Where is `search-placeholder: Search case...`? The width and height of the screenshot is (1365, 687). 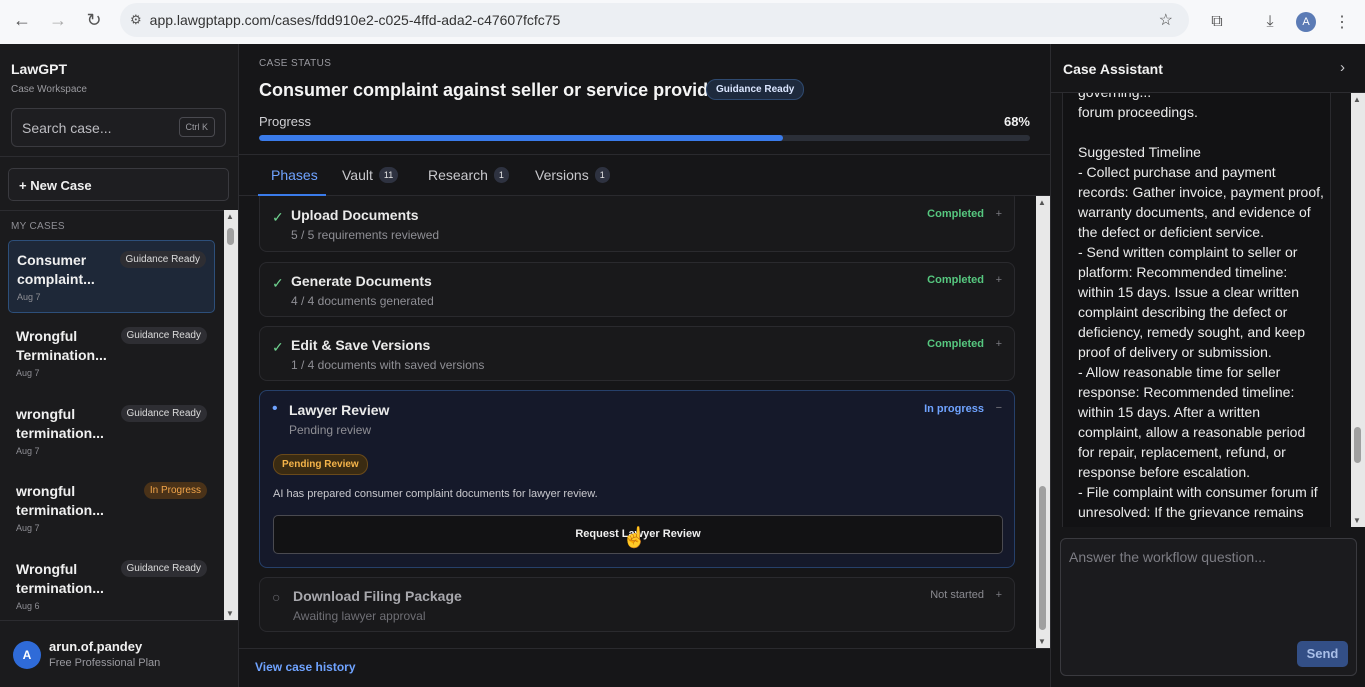 search-placeholder: Search case... is located at coordinates (67, 128).